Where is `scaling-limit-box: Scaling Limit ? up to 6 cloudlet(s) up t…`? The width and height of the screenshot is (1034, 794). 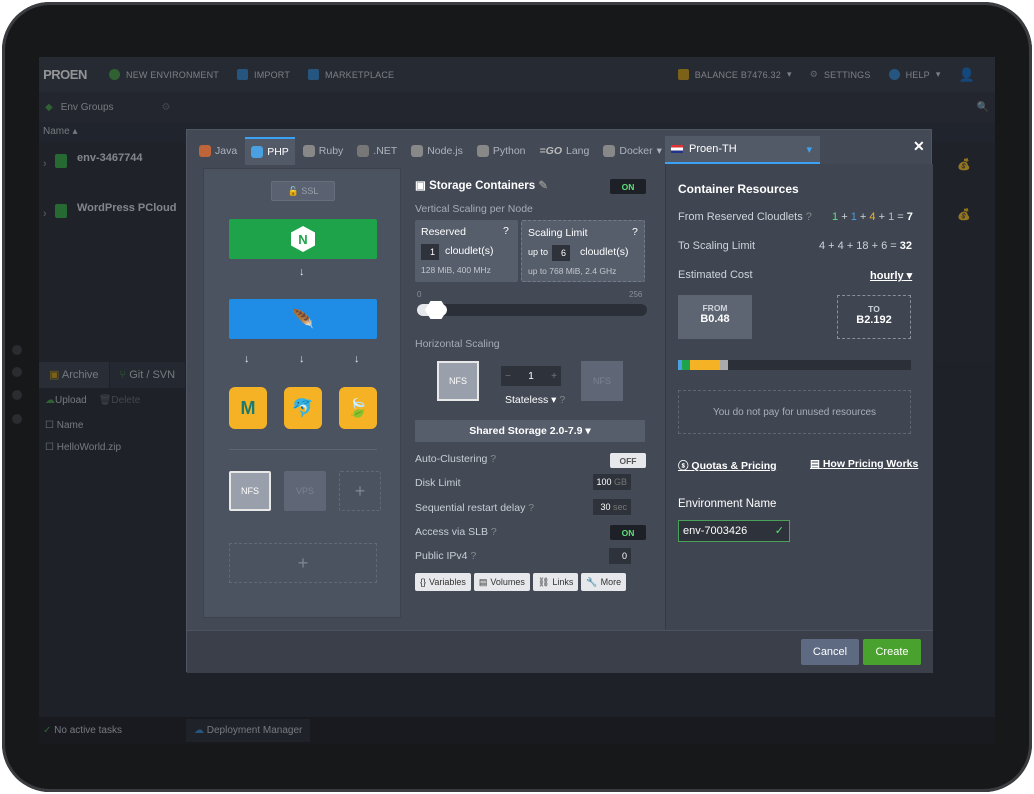 scaling-limit-box: Scaling Limit ? up to 6 cloudlet(s) up t… is located at coordinates (583, 251).